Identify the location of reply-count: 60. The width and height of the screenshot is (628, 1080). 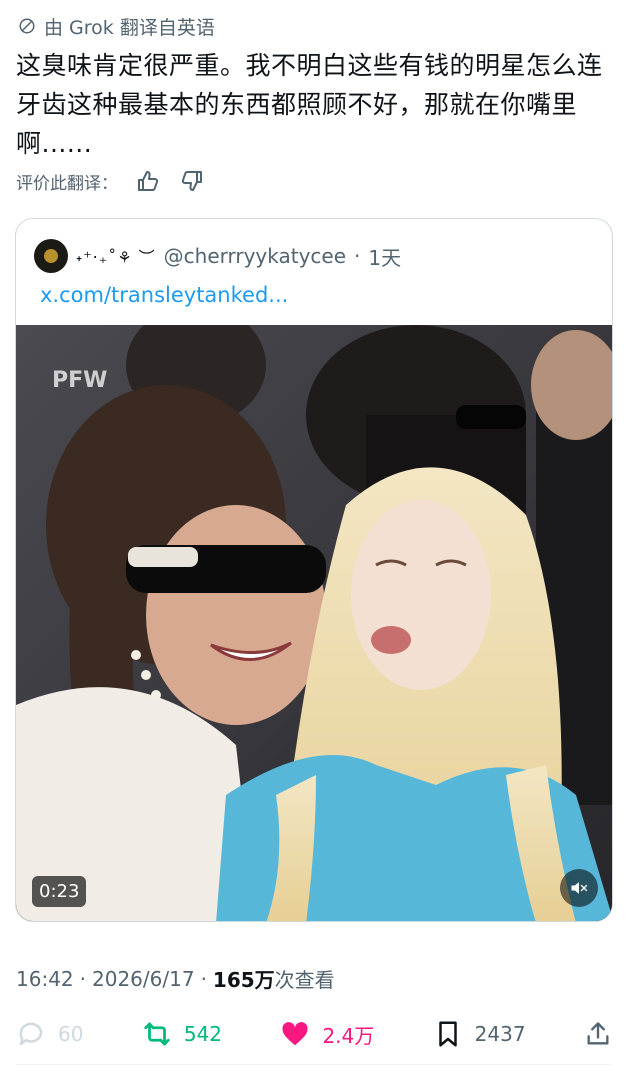
(71, 1034).